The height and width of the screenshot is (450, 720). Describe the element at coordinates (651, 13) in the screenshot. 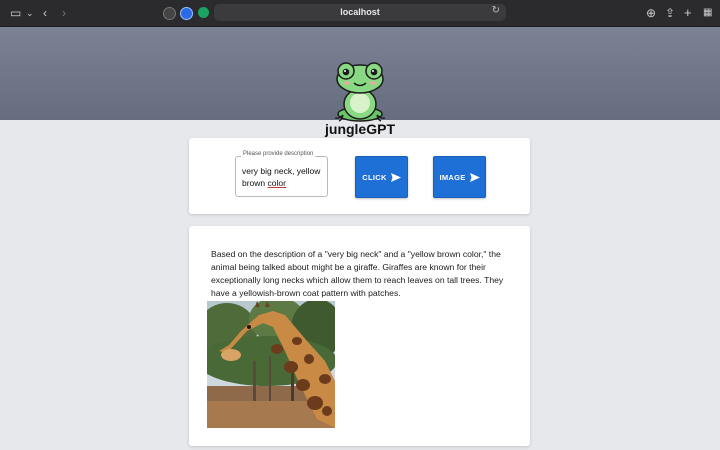

I see `download-icon: ⊕` at that location.